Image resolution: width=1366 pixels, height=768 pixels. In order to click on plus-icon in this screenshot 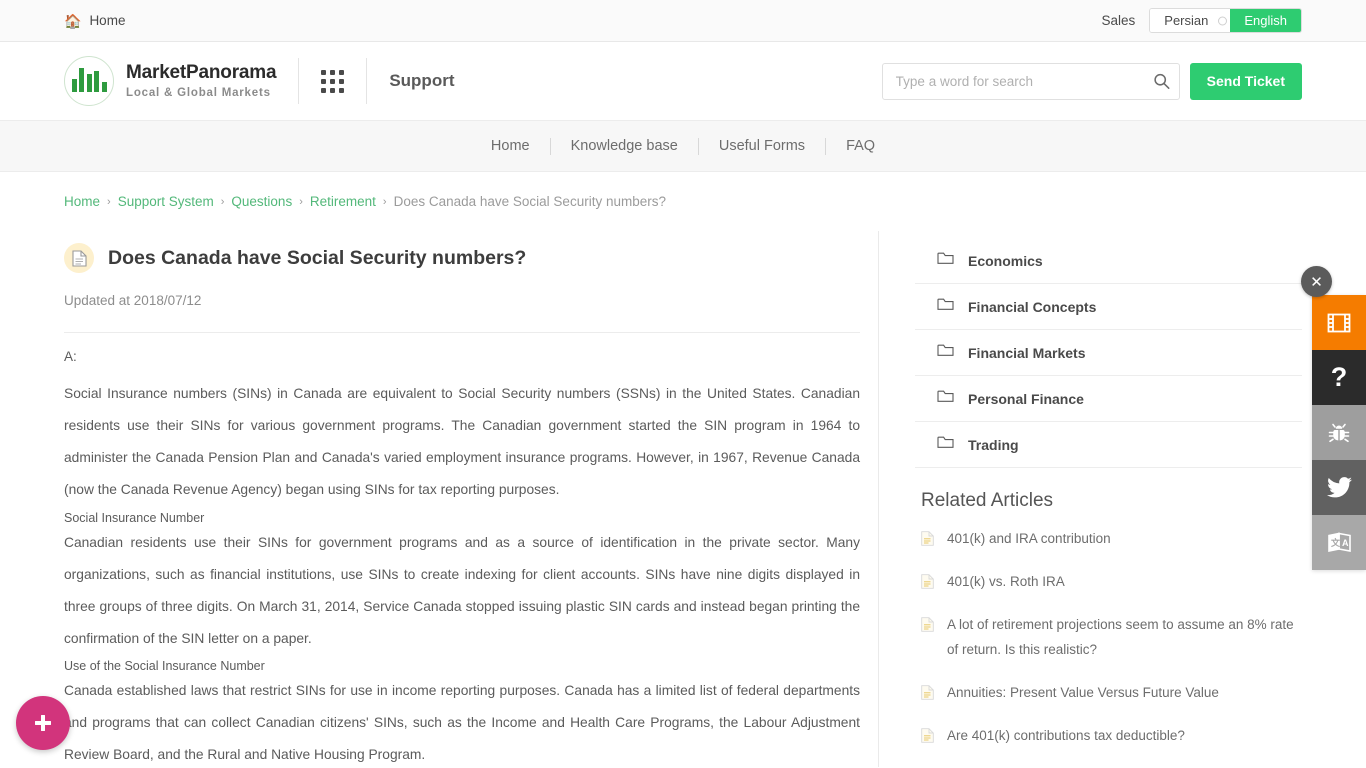, I will do `click(43, 723)`.